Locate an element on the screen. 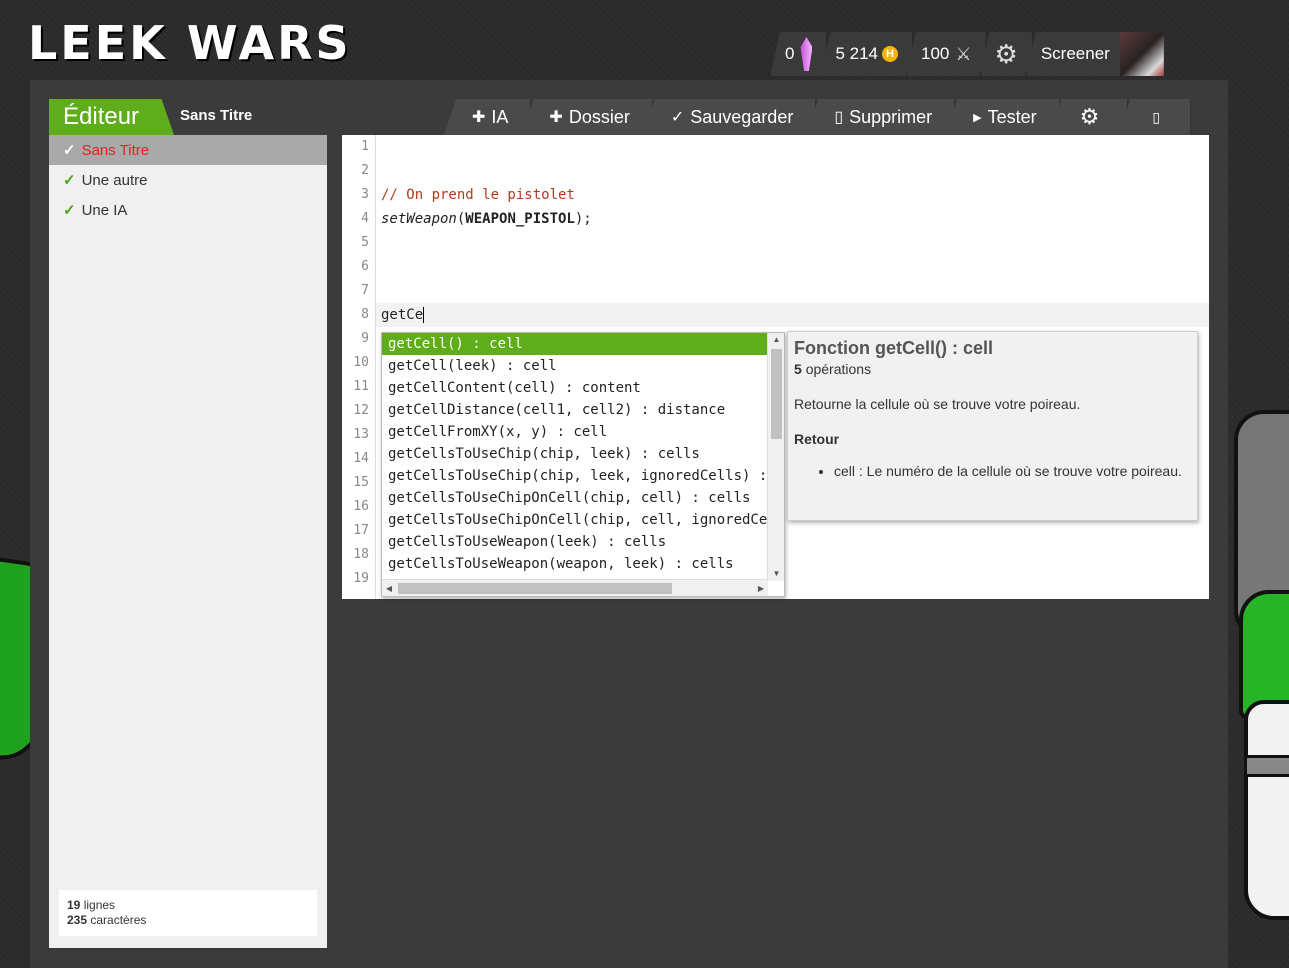 This screenshot has height=968, width=1289. line-number: 4 is located at coordinates (365, 218).